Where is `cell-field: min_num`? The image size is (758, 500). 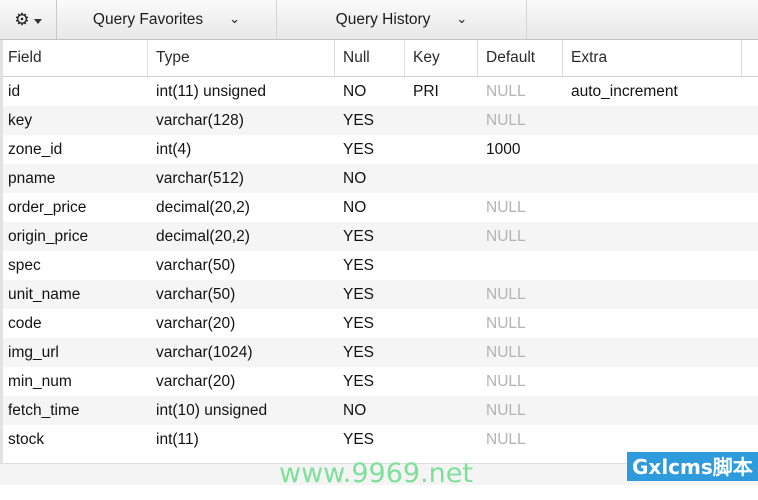
cell-field: min_num is located at coordinates (74, 381).